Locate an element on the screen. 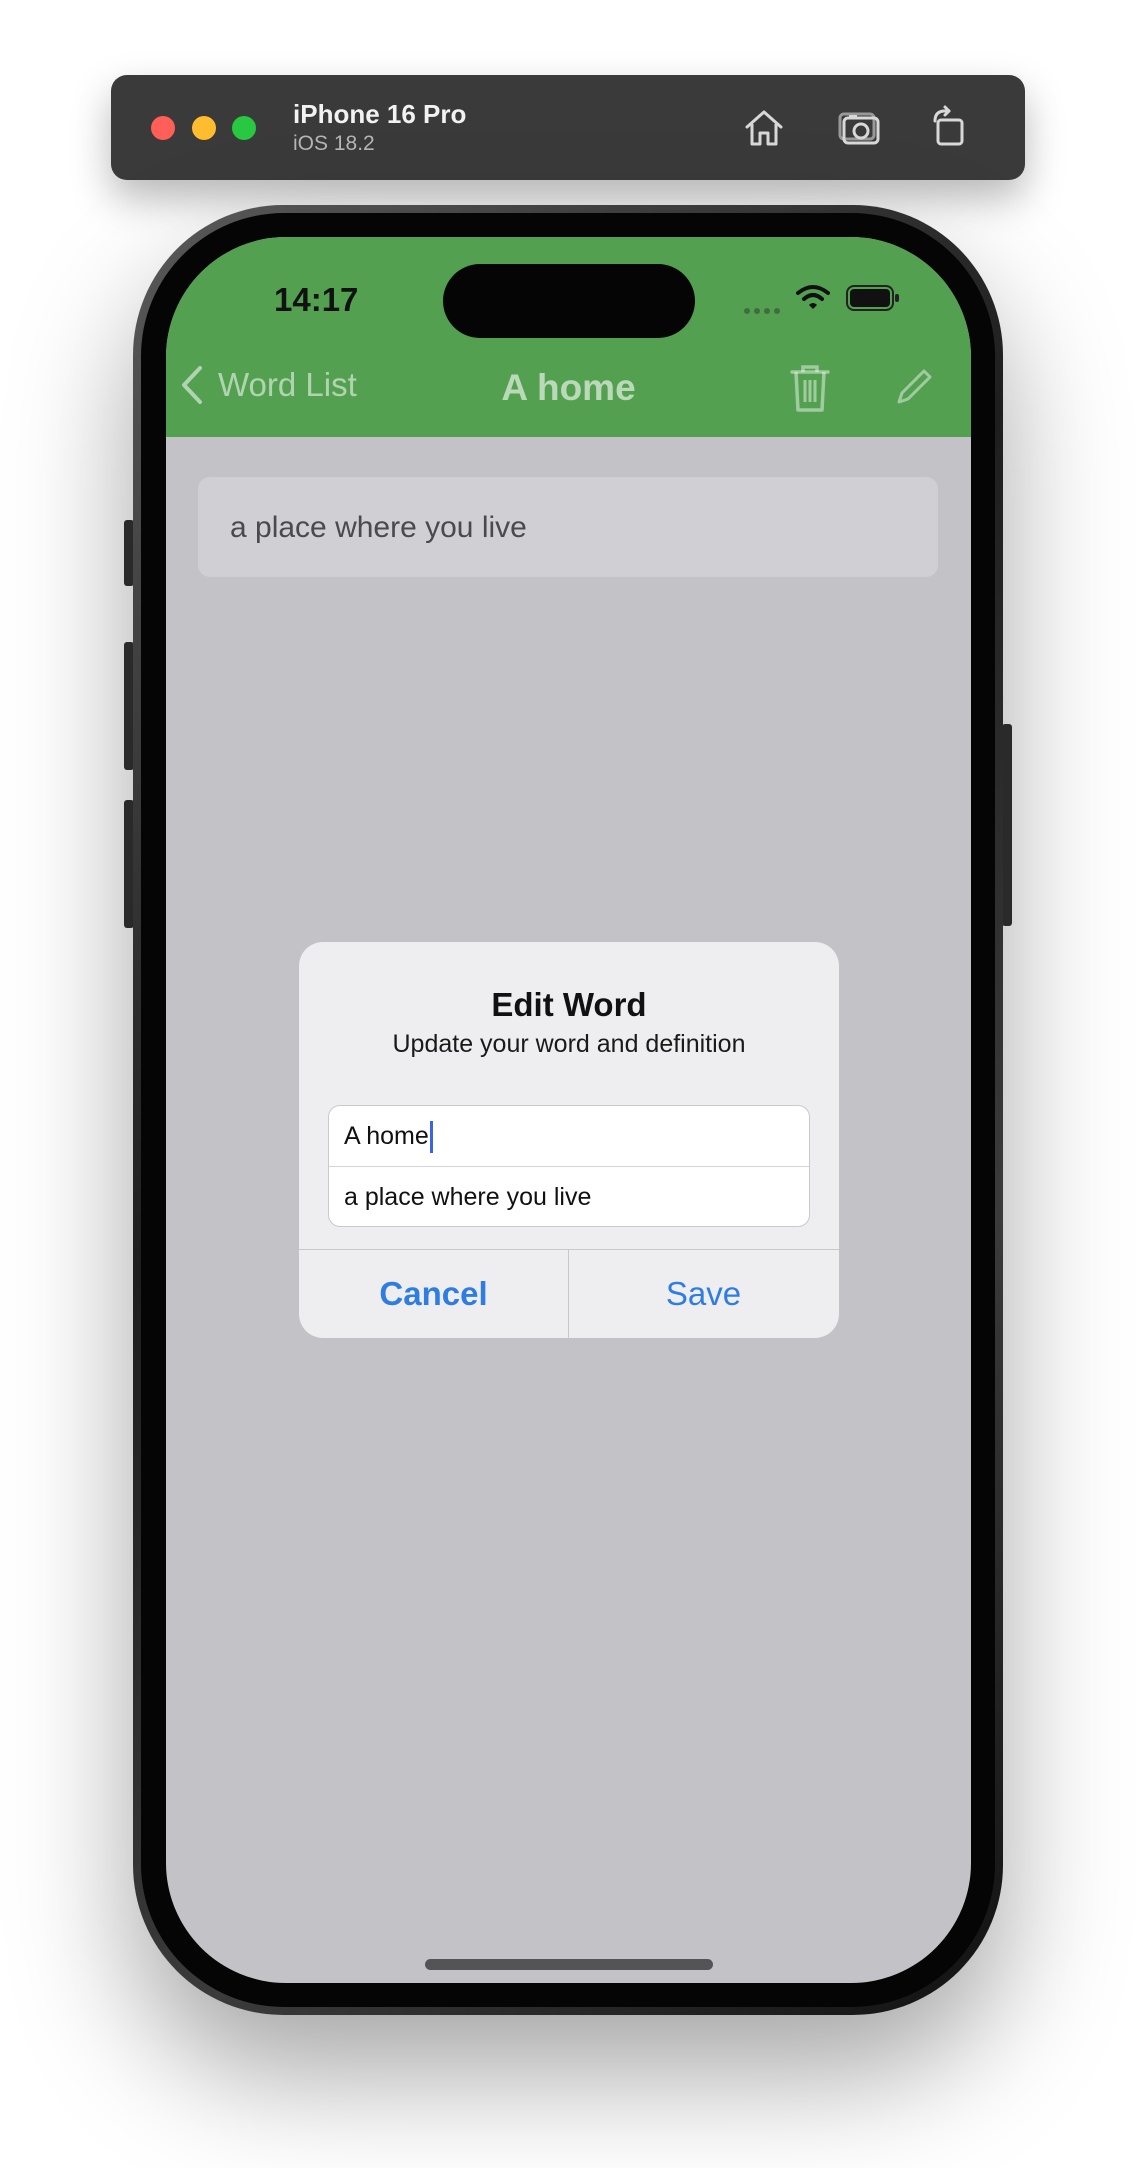 Image resolution: width=1136 pixels, height=2168 pixels. home-indicator is located at coordinates (569, 1964).